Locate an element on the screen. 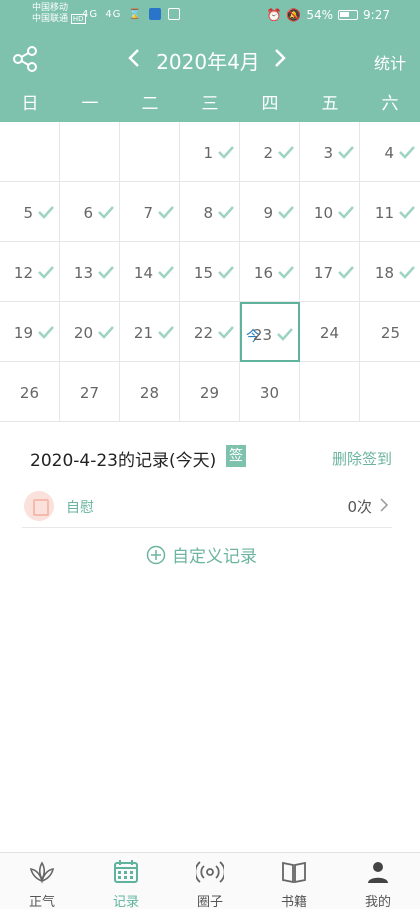  weekday-label: 日 is located at coordinates (30, 104).